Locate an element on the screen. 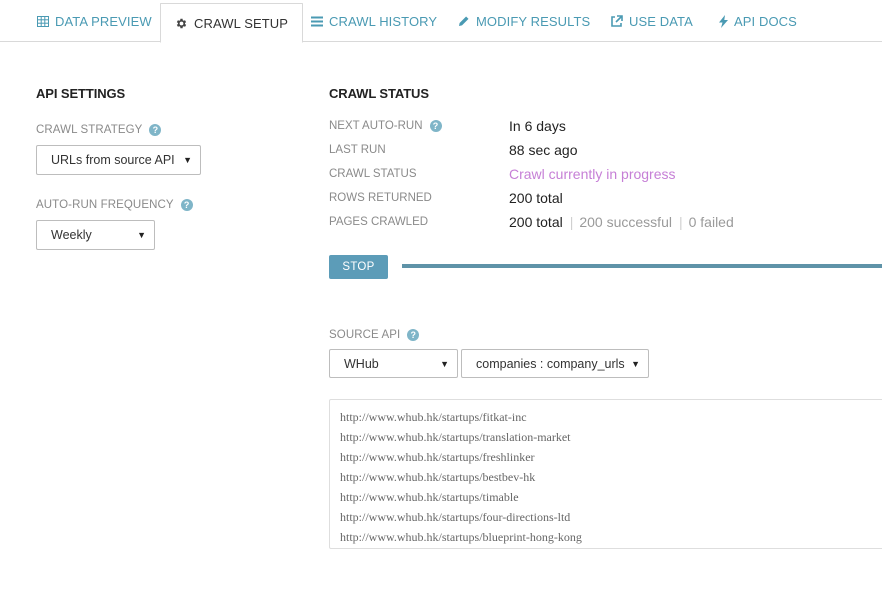  next-auto-run-label: NEXT AUTO-RUN ? is located at coordinates (385, 126).